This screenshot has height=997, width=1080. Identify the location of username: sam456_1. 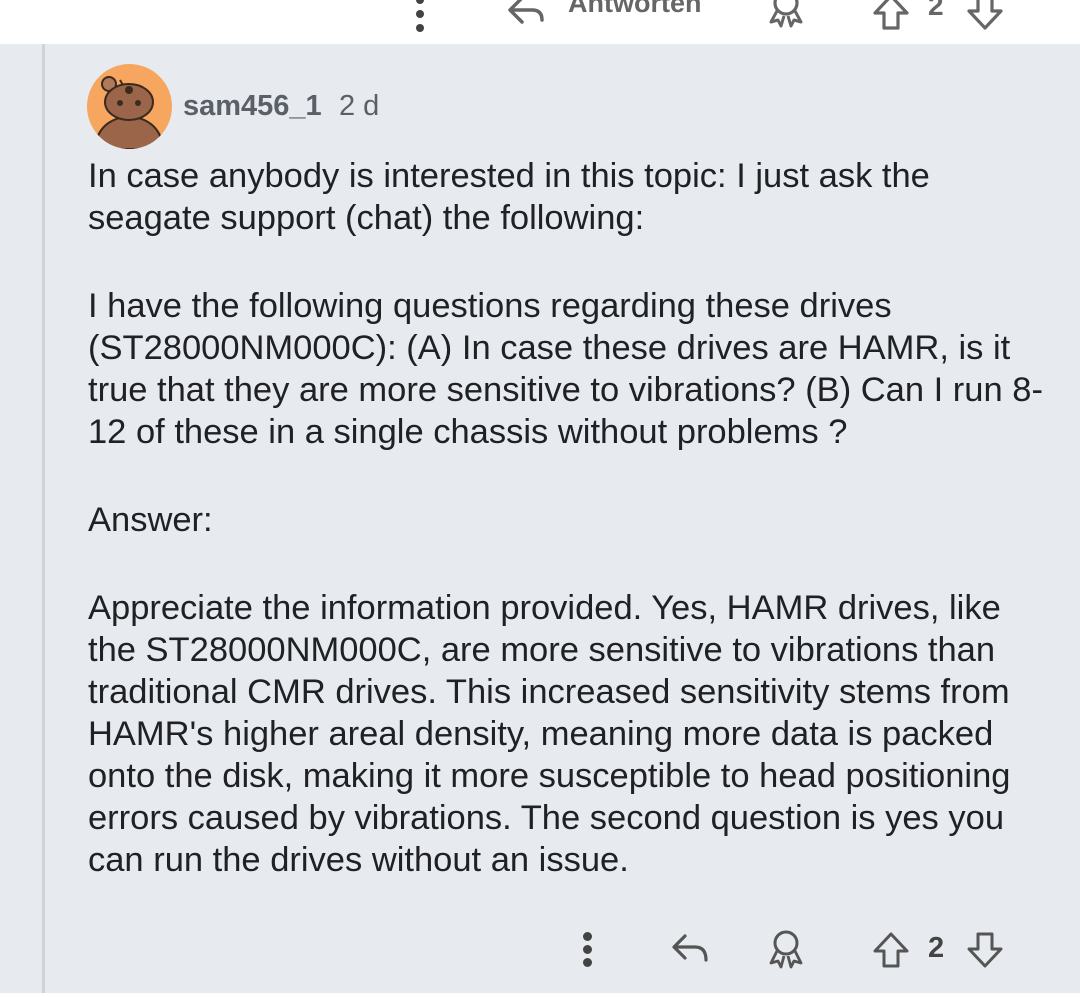
(252, 106).